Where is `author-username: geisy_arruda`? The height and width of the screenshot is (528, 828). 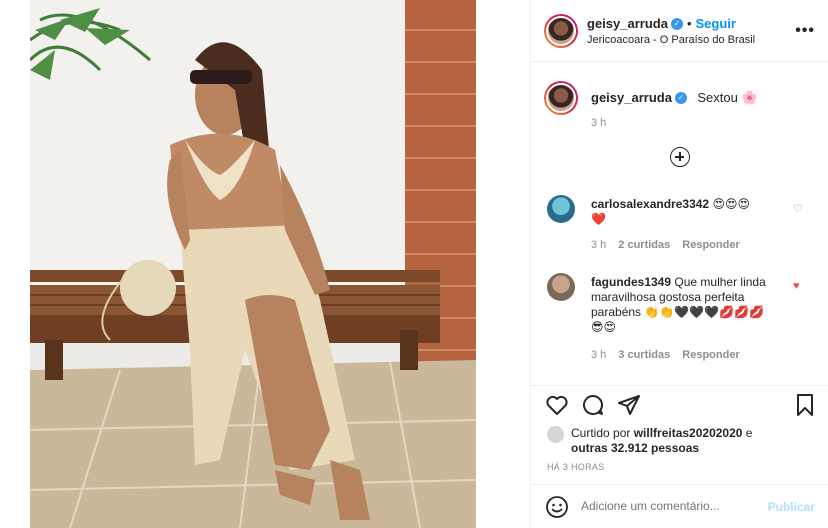 author-username: geisy_arruda is located at coordinates (627, 23).